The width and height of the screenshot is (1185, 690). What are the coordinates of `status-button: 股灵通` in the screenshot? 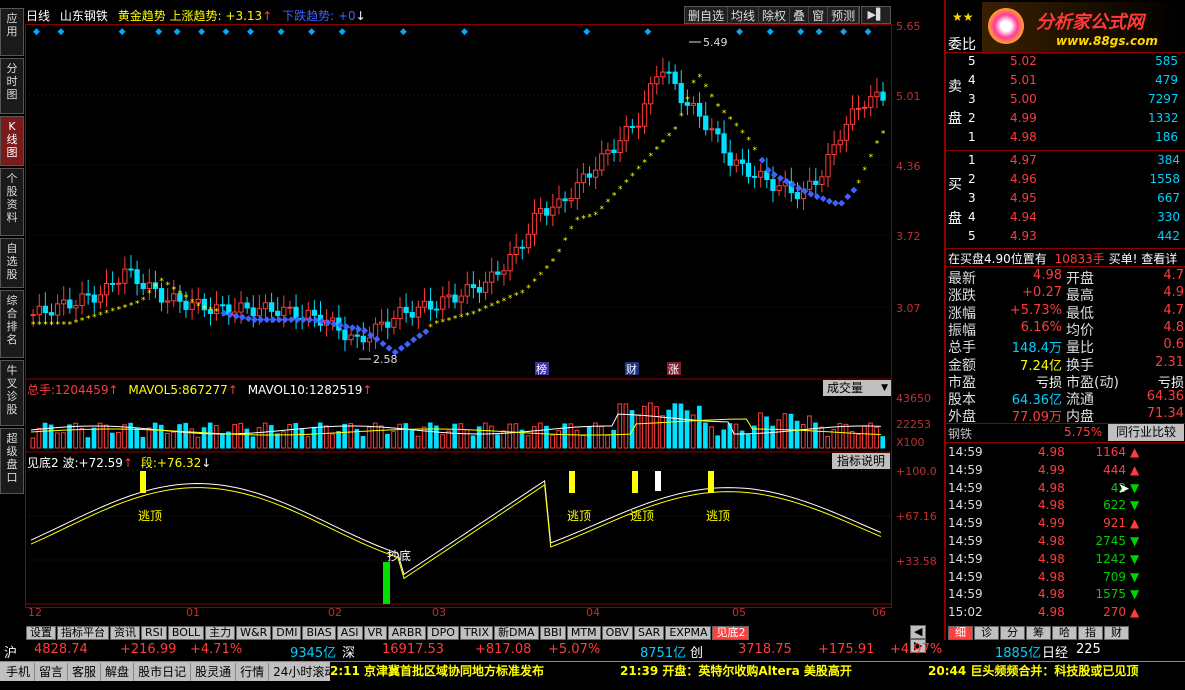 It's located at (214, 672).